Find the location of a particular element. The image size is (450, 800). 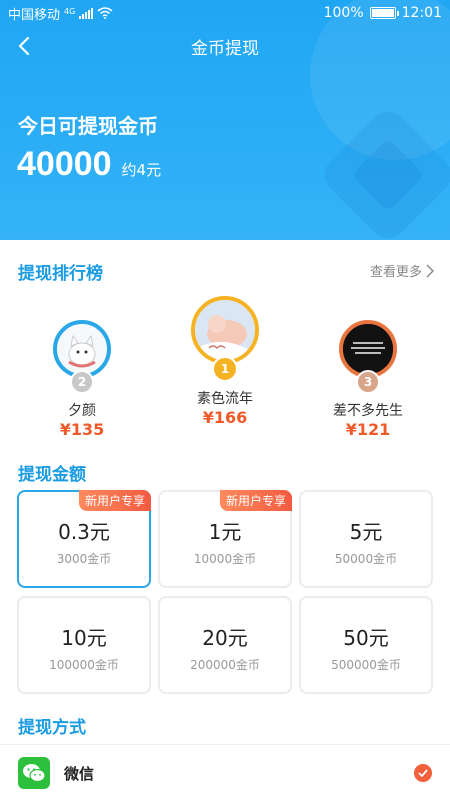

bronze-medal-icon: 3 is located at coordinates (368, 382).